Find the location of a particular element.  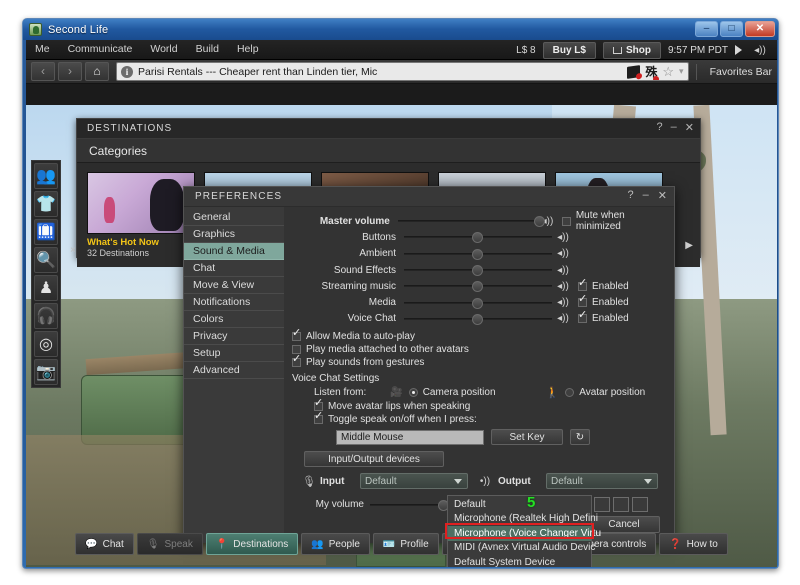

destinations-minimize-button: – is located at coordinates (674, 127).